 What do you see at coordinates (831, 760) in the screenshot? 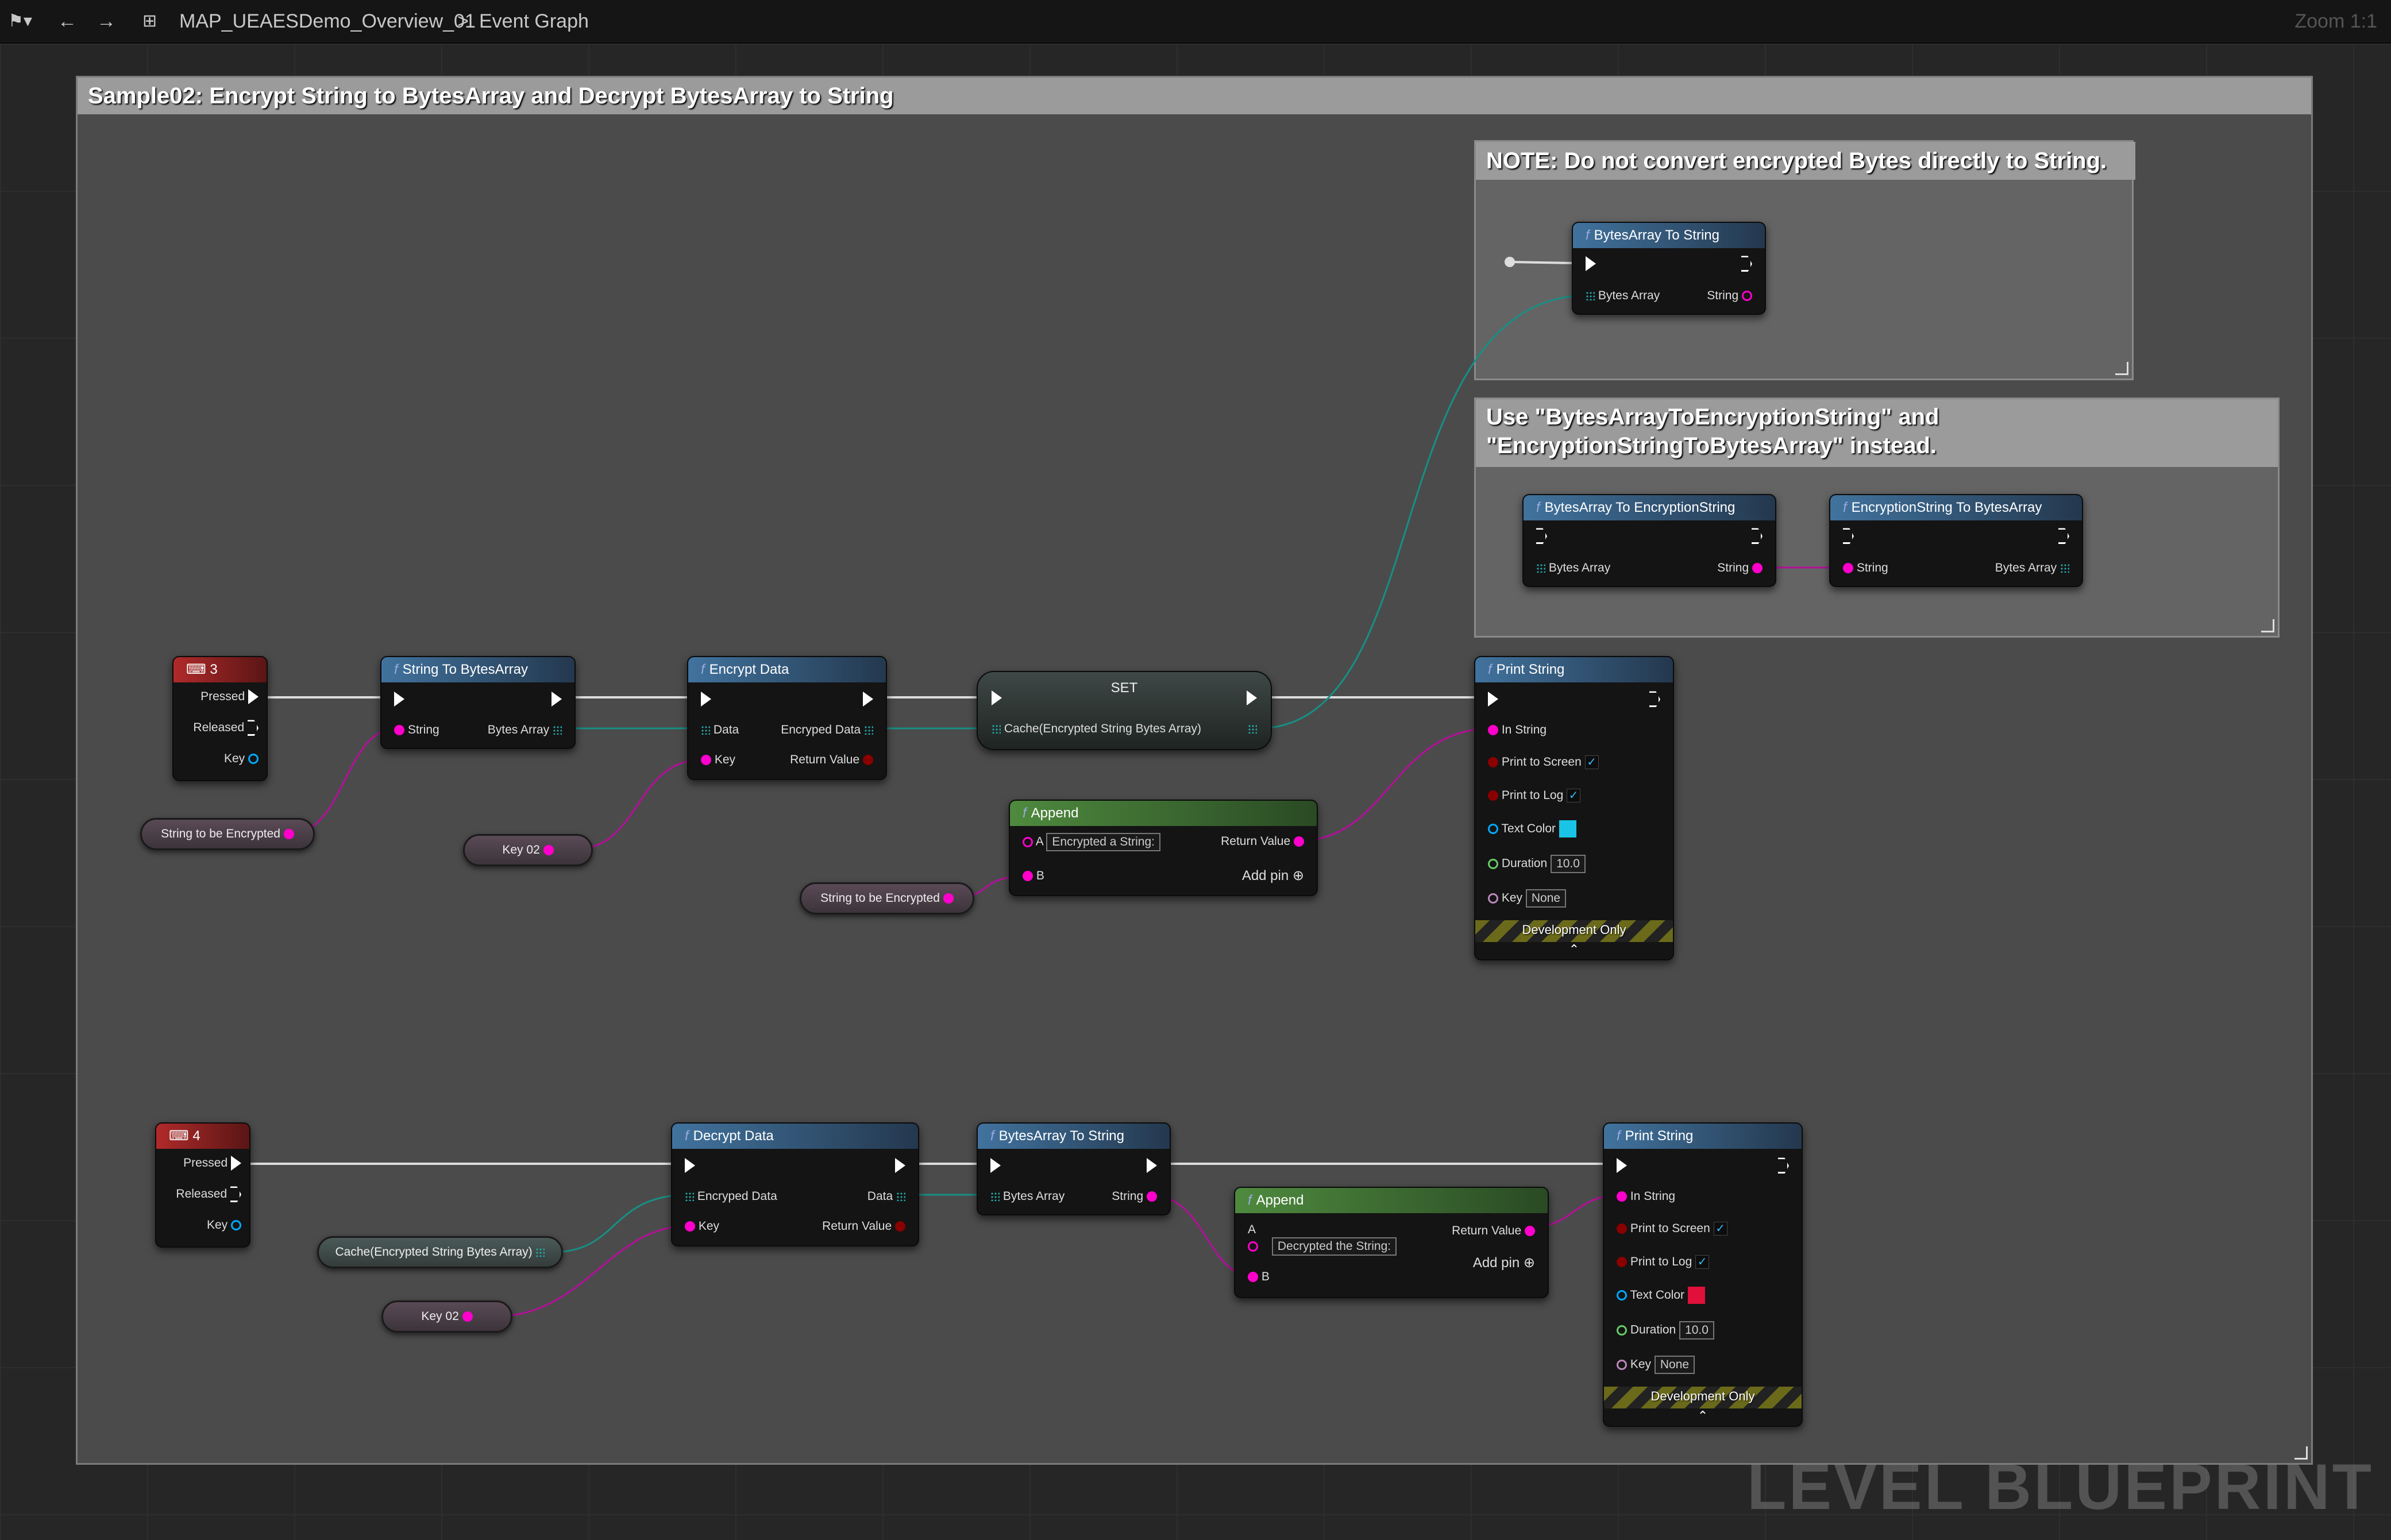
I see `pin-return-out: Return Value` at bounding box center [831, 760].